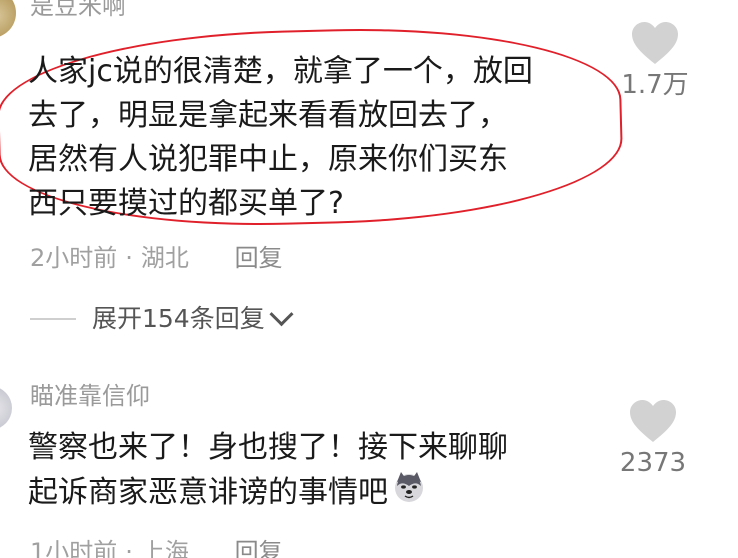  What do you see at coordinates (653, 463) in the screenshot?
I see `like-count: 2373` at bounding box center [653, 463].